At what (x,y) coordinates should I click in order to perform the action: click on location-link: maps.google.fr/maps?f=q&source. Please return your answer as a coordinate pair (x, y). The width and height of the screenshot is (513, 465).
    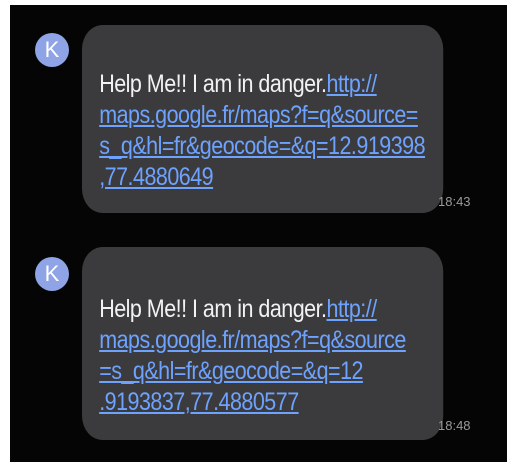
    Looking at the image, I should click on (271, 340).